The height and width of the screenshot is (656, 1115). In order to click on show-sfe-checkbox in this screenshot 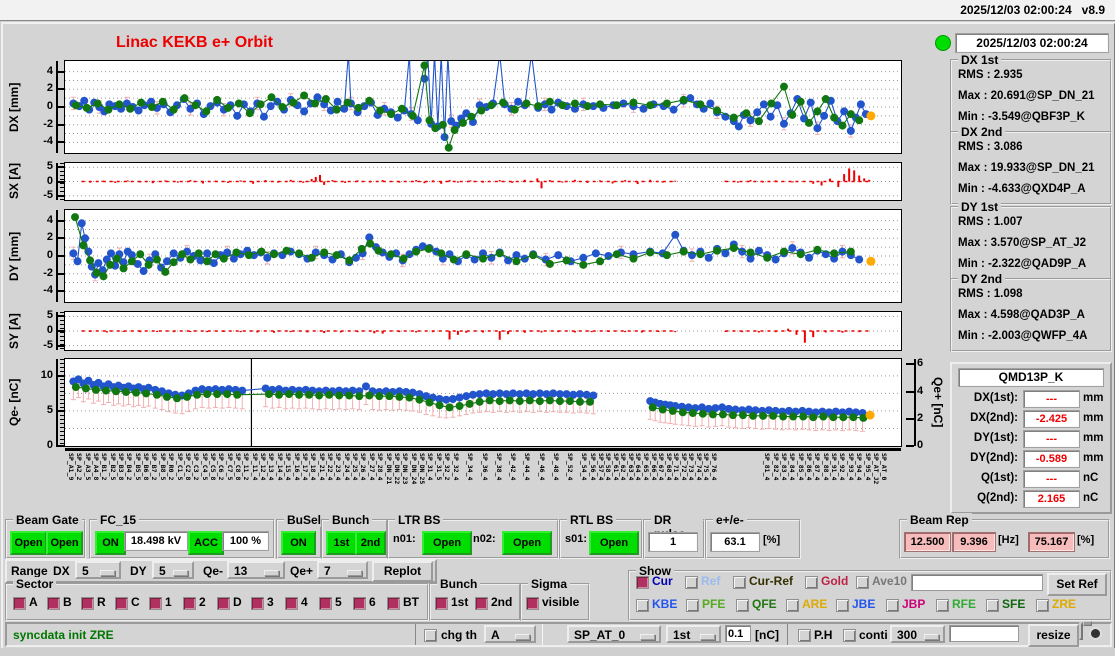, I will do `click(992, 605)`.